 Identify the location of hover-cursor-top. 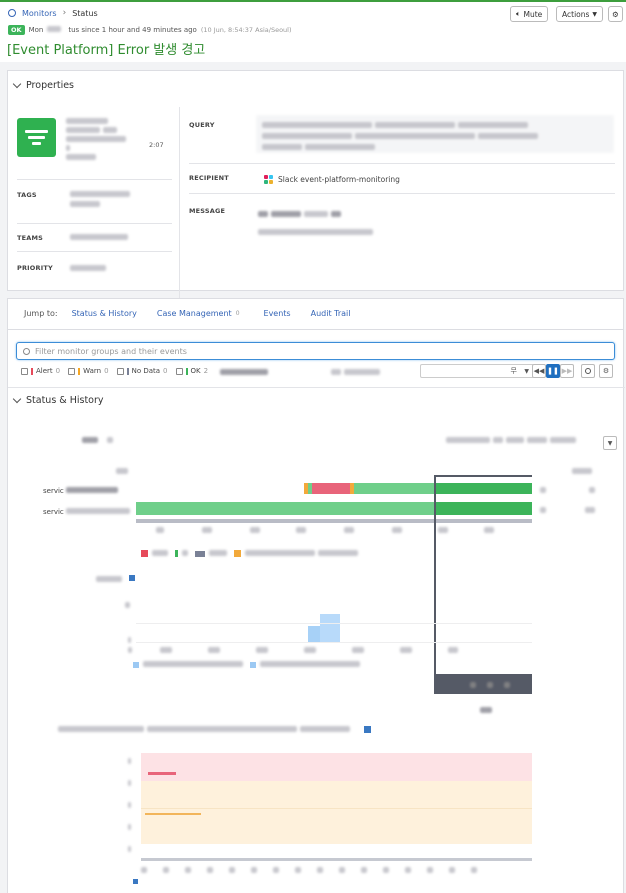
(483, 476).